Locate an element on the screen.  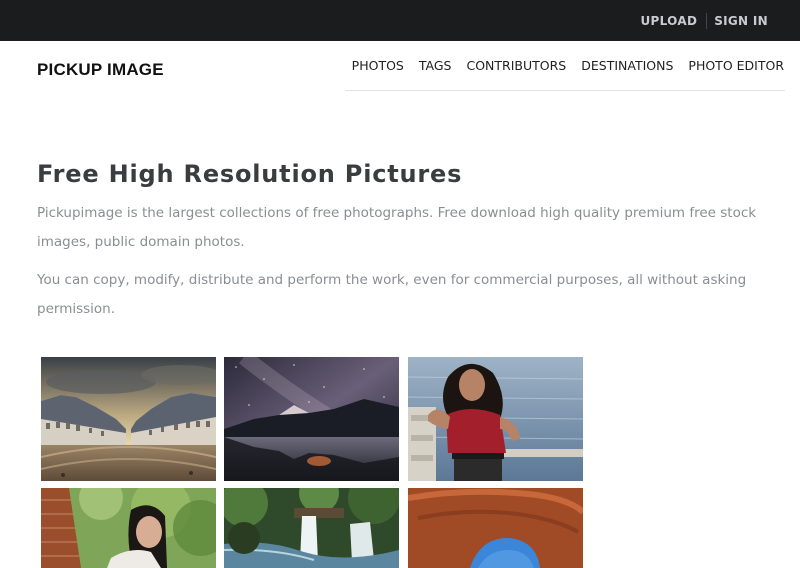
upload-link: UPLOAD is located at coordinates (669, 21).